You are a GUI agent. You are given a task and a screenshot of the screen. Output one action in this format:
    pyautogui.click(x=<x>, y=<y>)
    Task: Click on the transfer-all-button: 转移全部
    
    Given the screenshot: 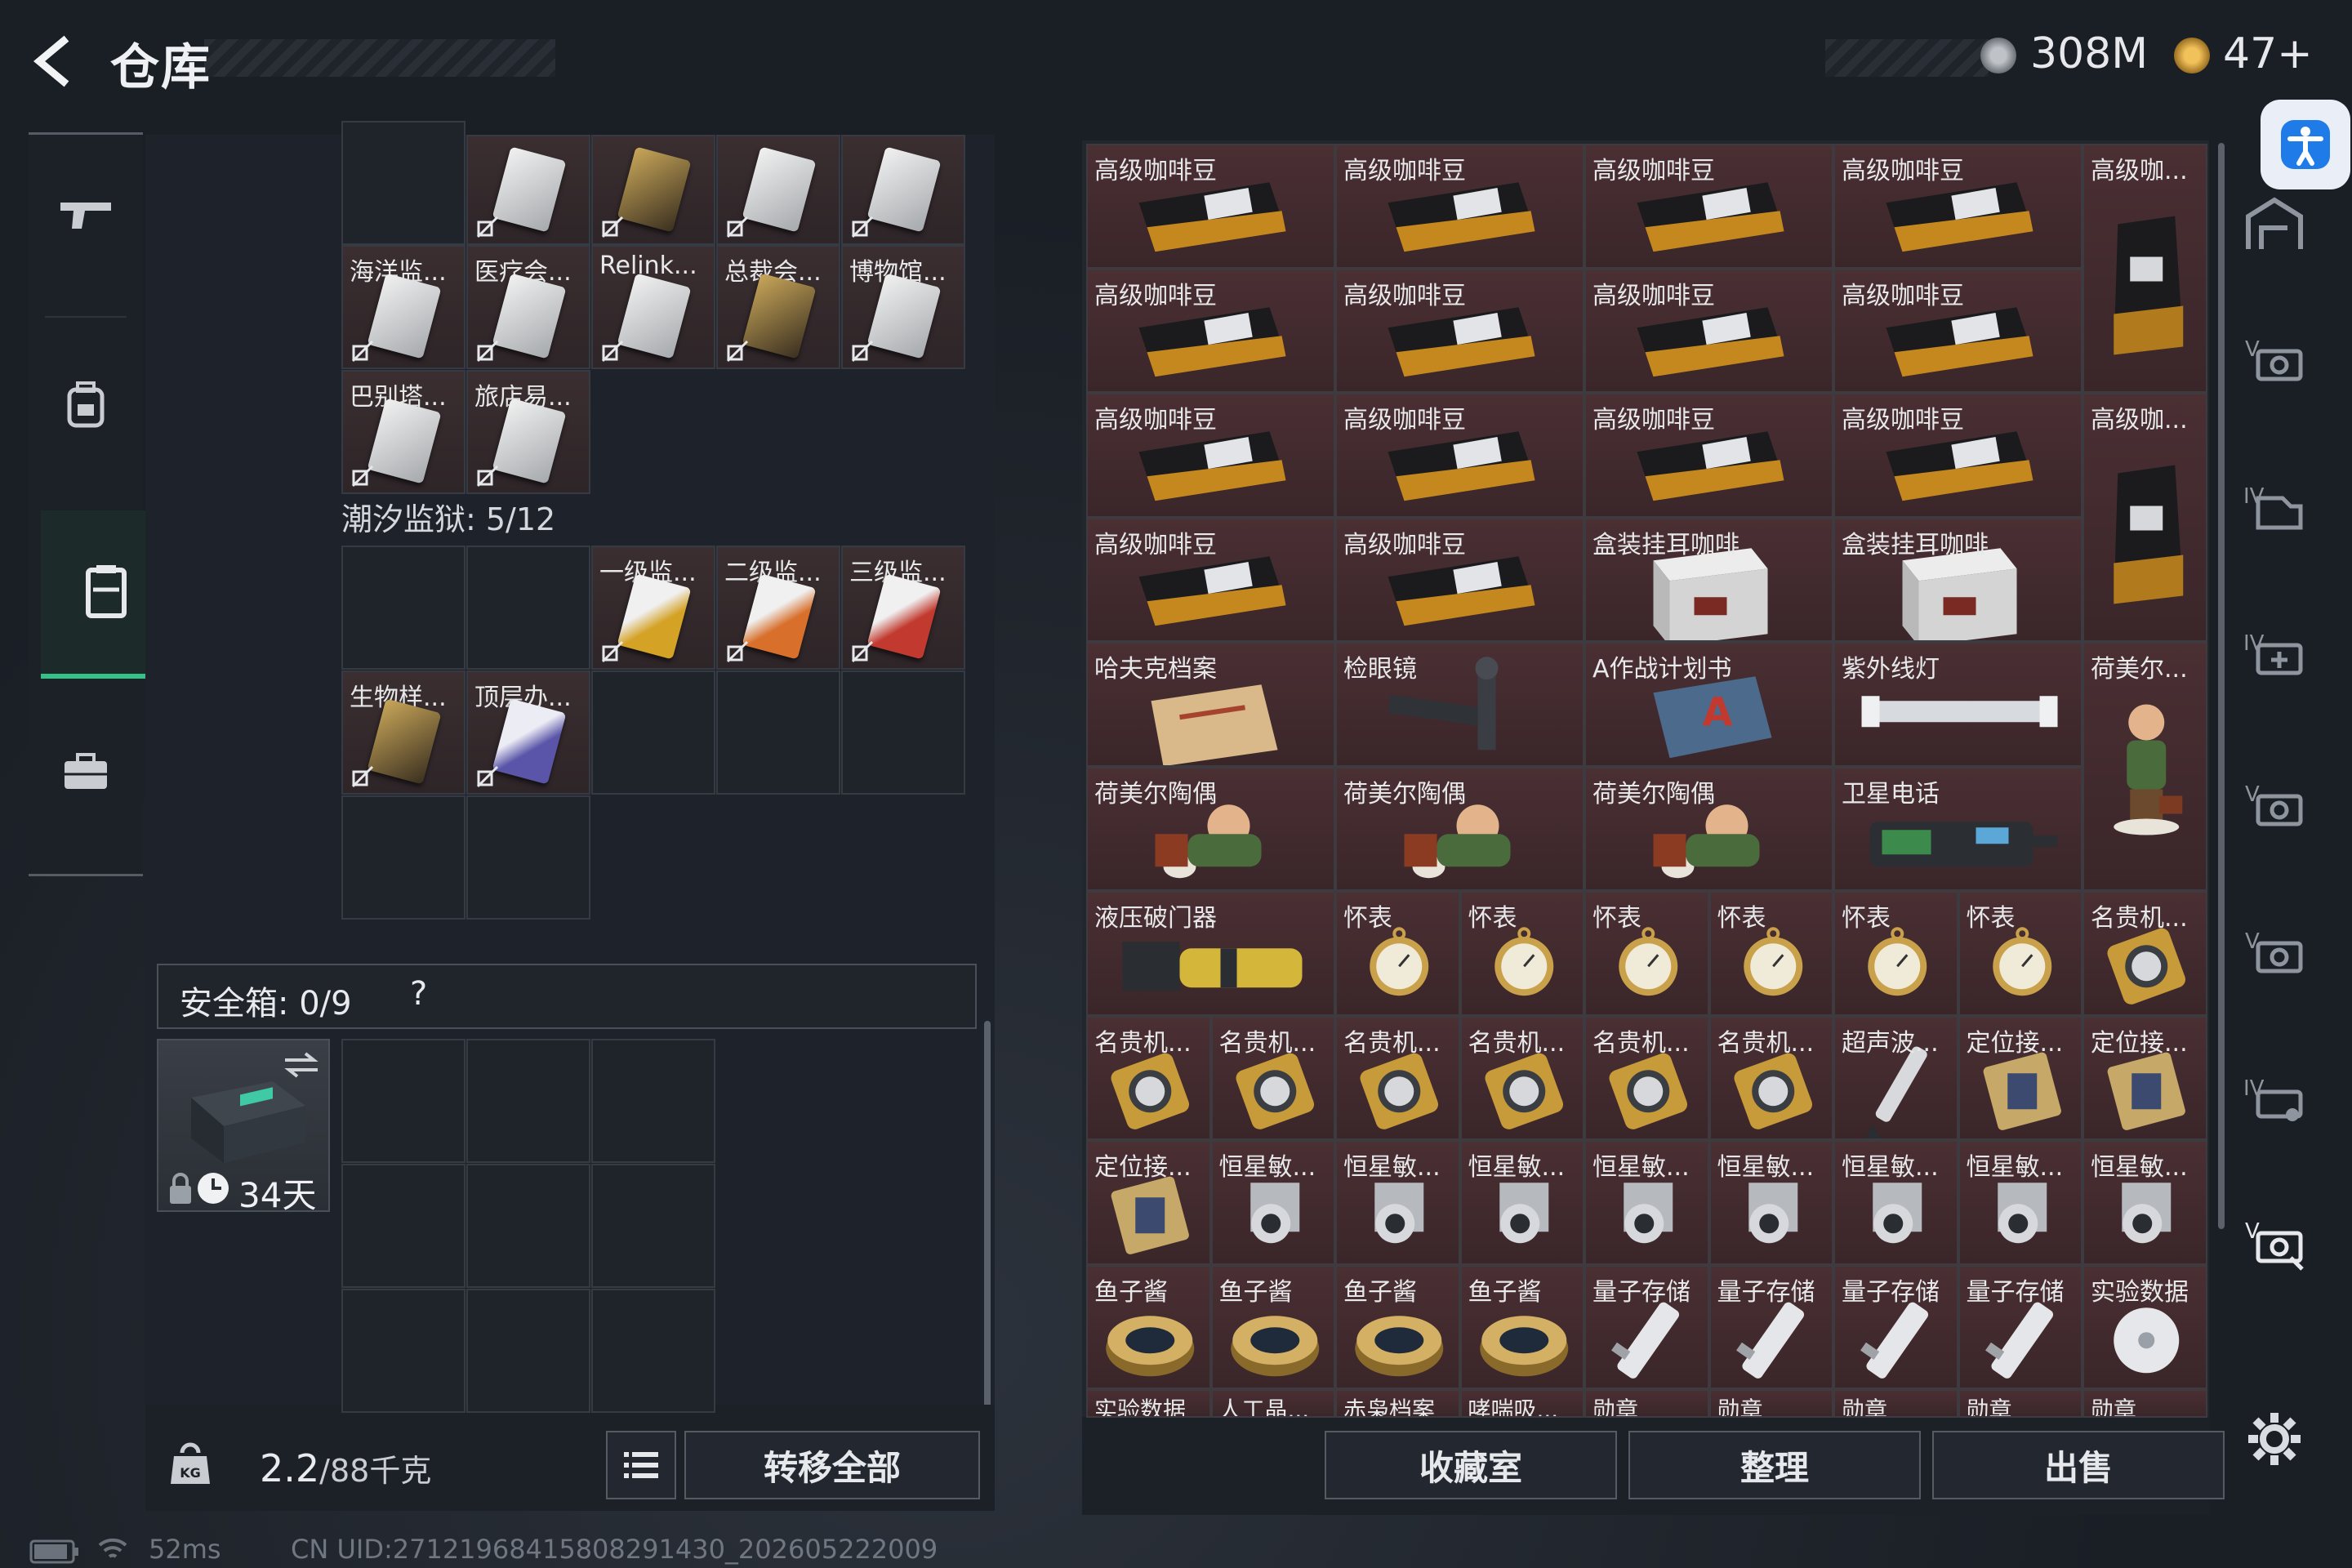 What is the action you would take?
    pyautogui.click(x=832, y=1465)
    